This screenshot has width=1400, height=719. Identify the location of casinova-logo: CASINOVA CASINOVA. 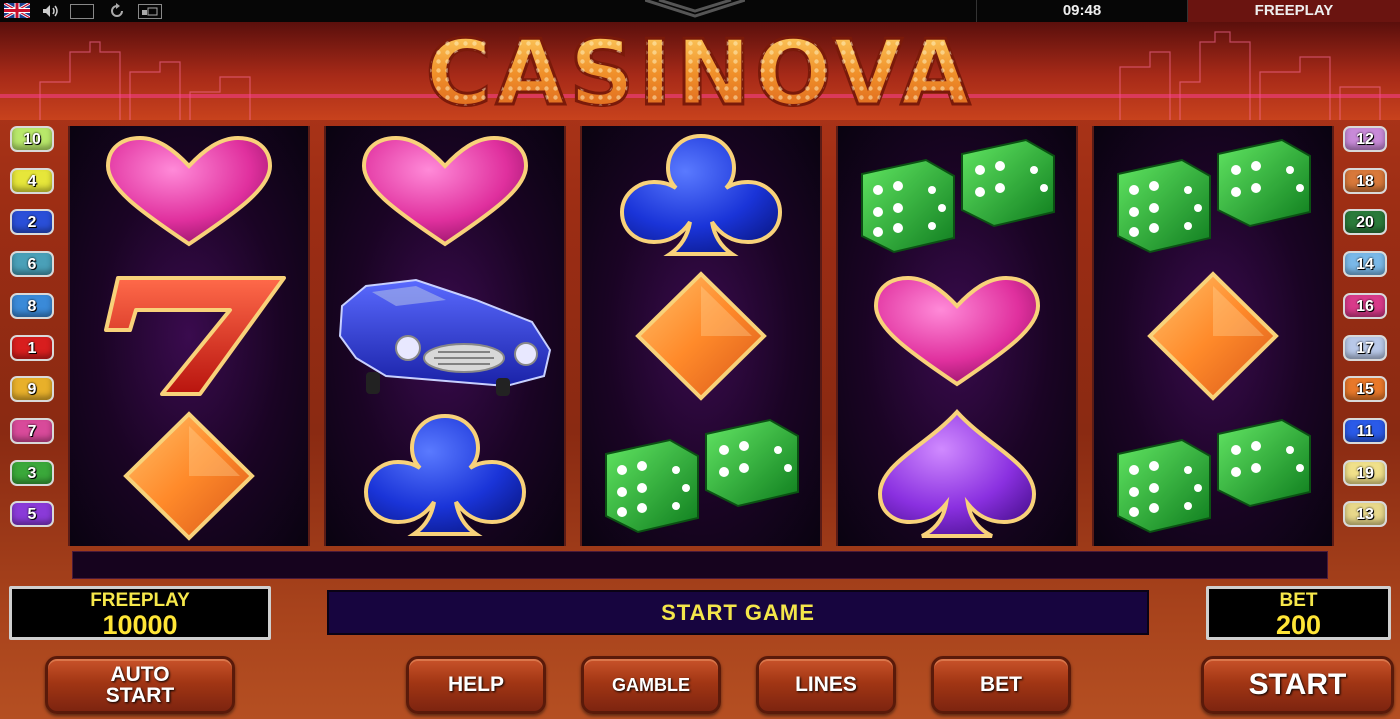
(699, 73).